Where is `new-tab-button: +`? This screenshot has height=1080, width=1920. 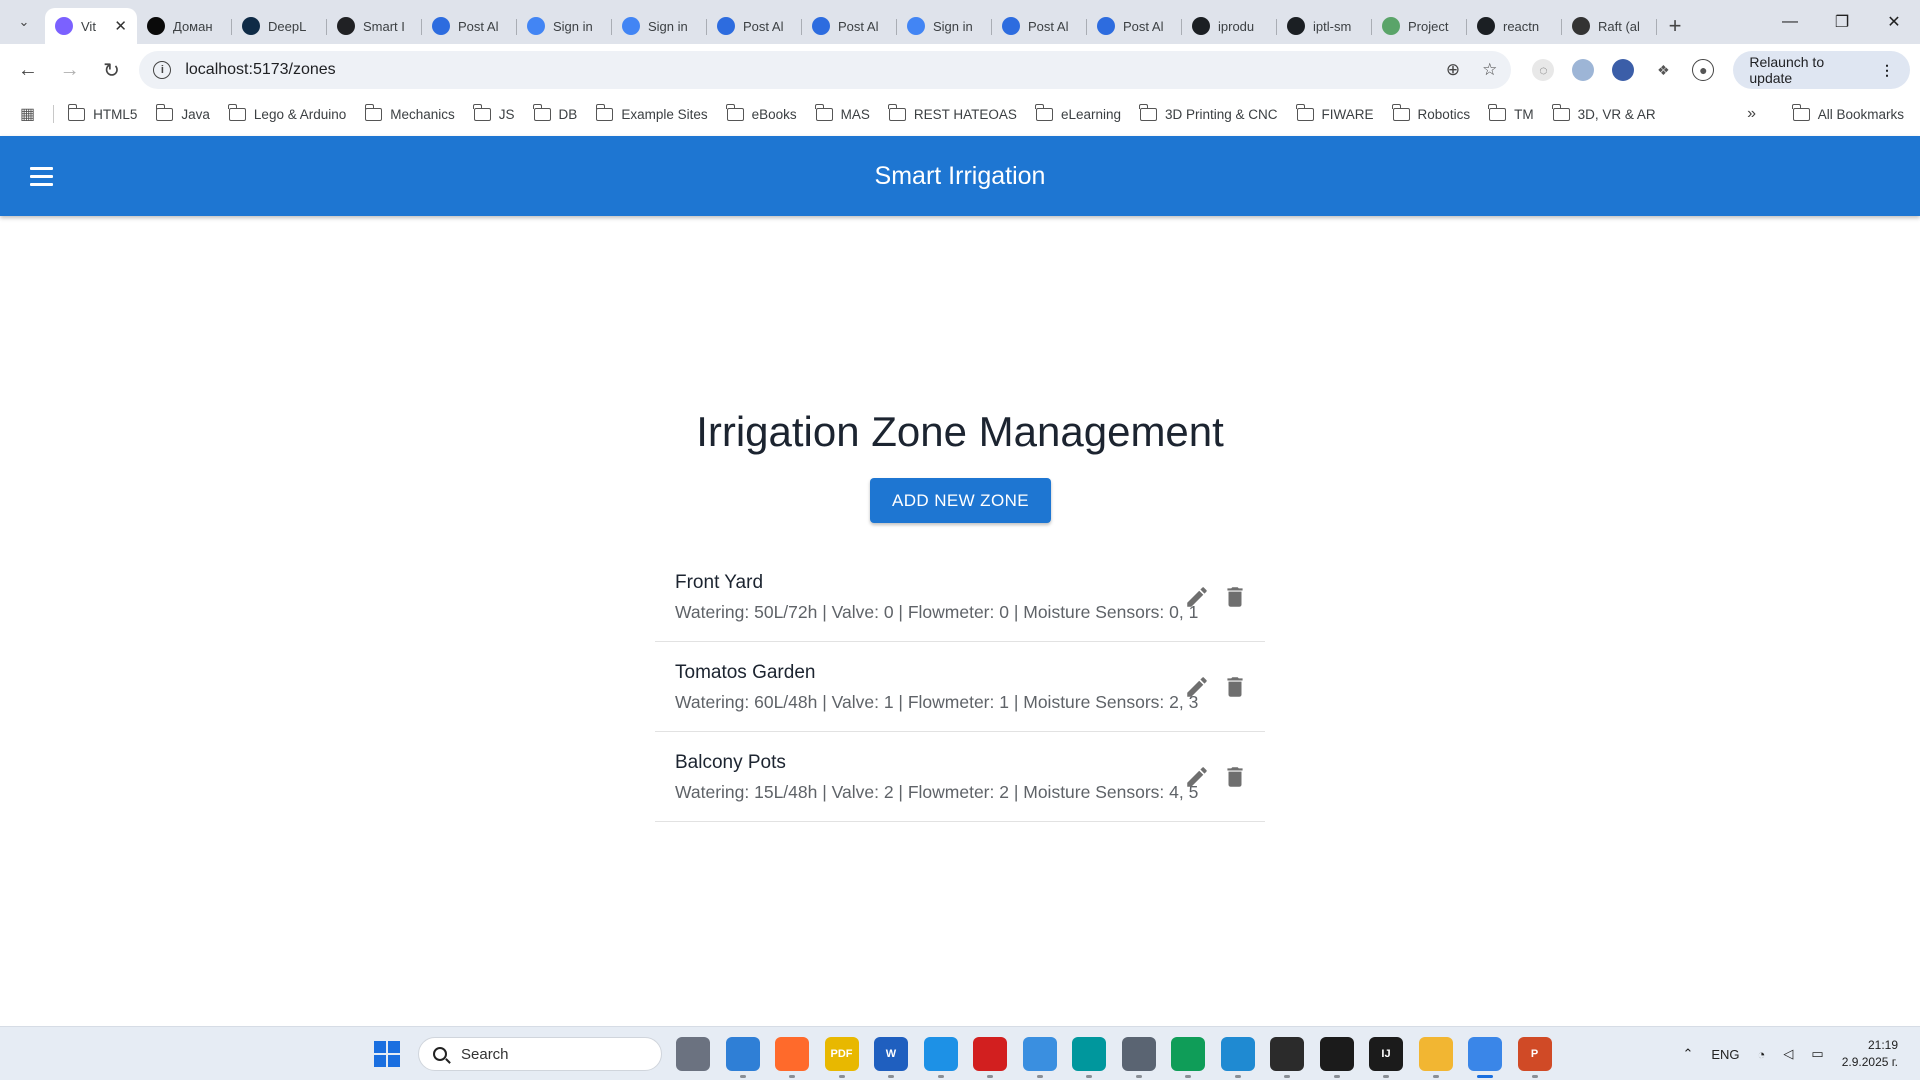
new-tab-button: + is located at coordinates (1675, 26).